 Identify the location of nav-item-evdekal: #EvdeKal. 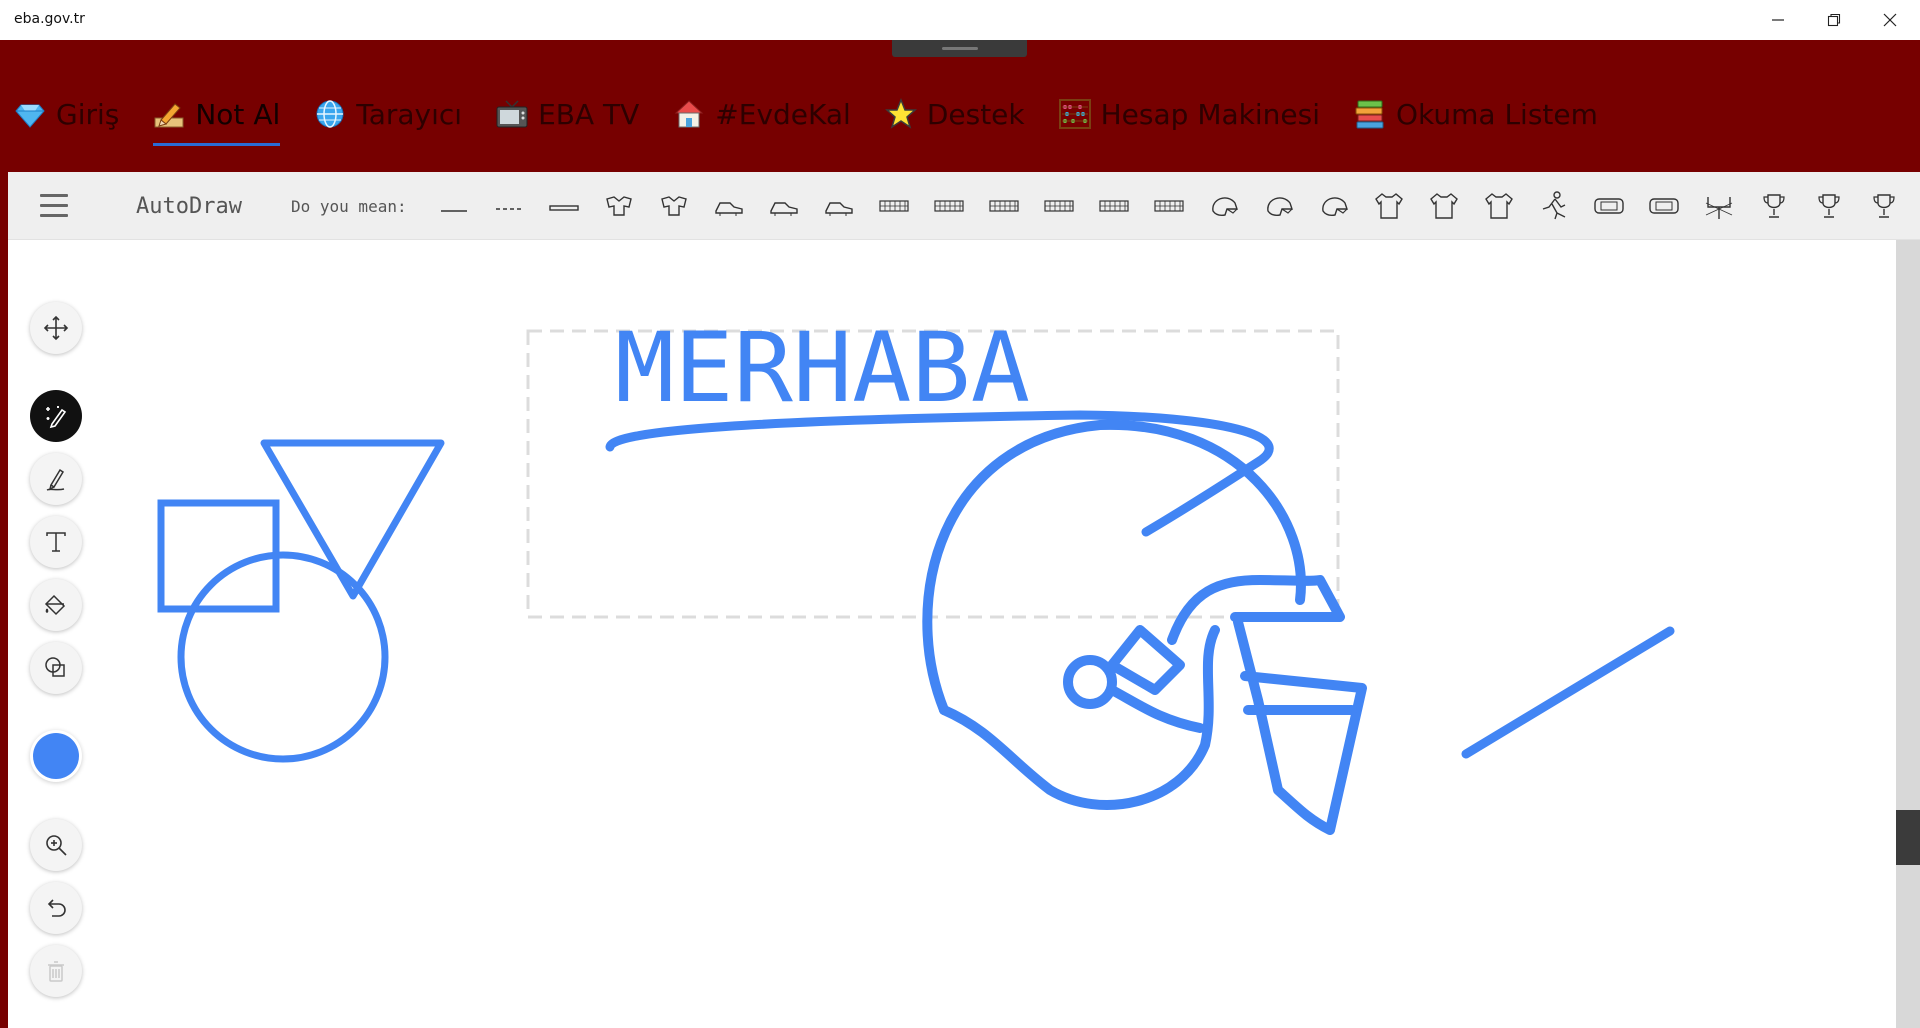
(762, 114).